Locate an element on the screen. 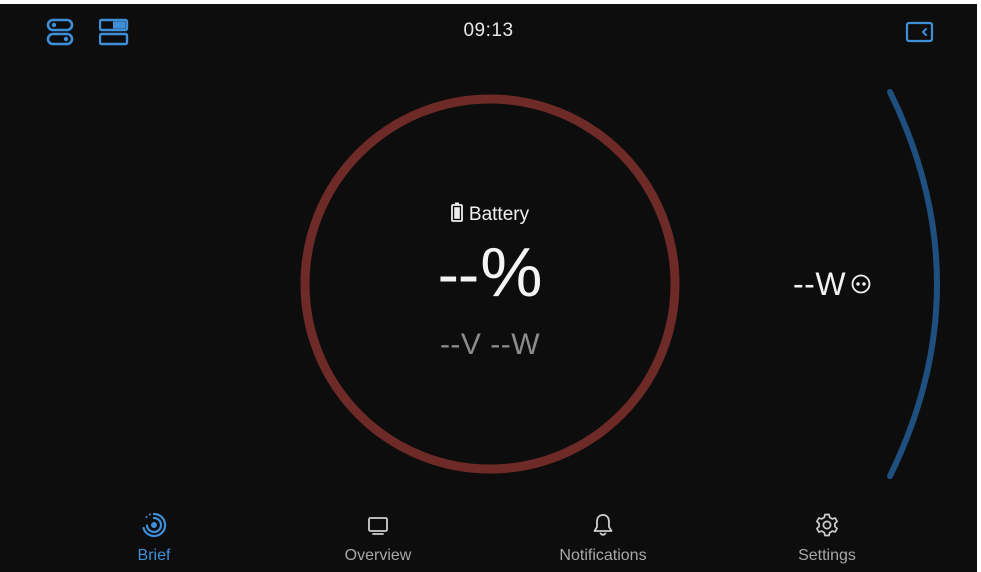  bottom-navigation: Brief Overview Notifications Settings is located at coordinates (488, 538).